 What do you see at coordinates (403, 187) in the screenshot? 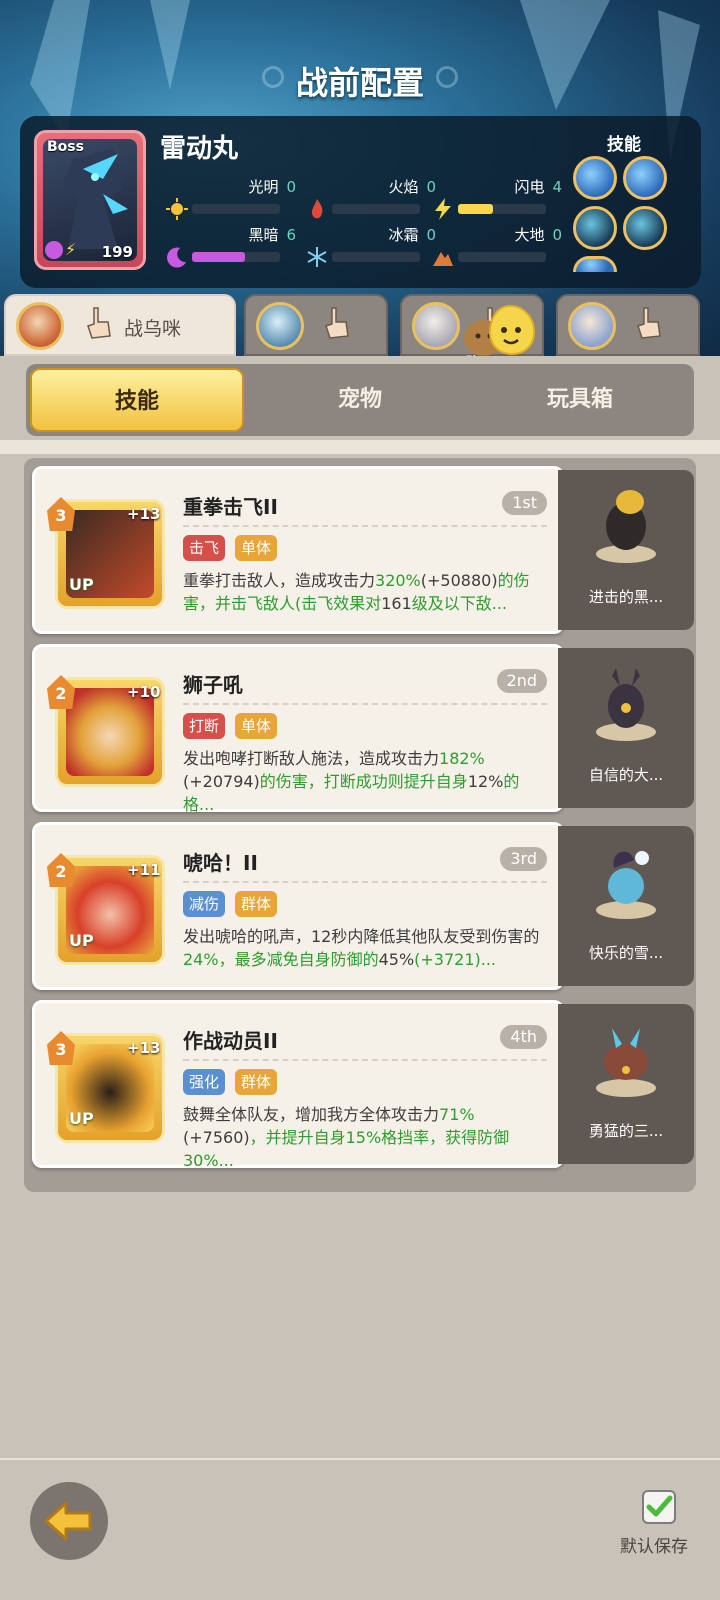
I see `element-label: 火焰` at bounding box center [403, 187].